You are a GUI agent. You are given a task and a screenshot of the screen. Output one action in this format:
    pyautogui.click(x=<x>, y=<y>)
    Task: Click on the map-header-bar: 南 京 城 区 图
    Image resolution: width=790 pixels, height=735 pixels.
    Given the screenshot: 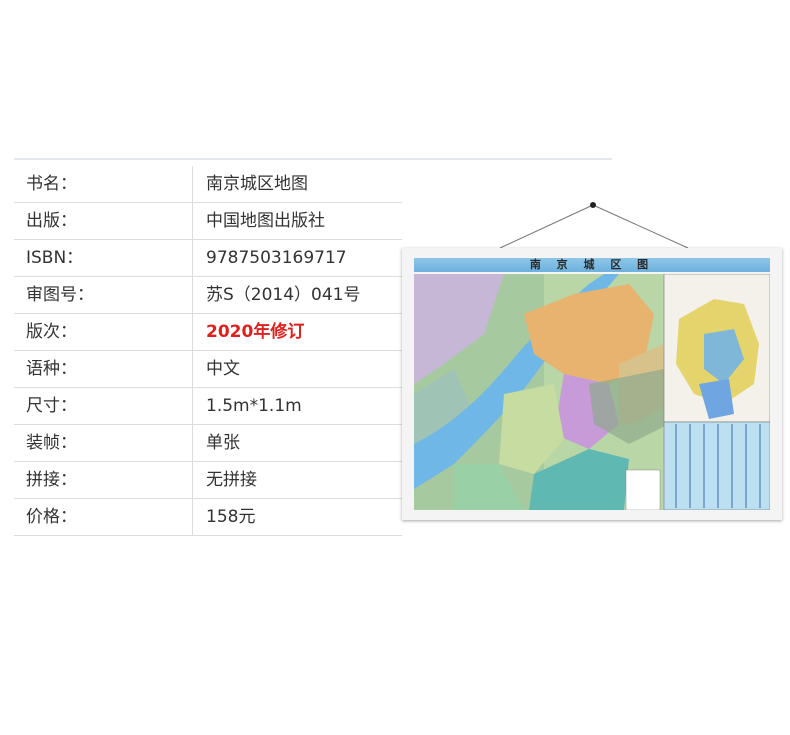 What is the action you would take?
    pyautogui.click(x=592, y=265)
    